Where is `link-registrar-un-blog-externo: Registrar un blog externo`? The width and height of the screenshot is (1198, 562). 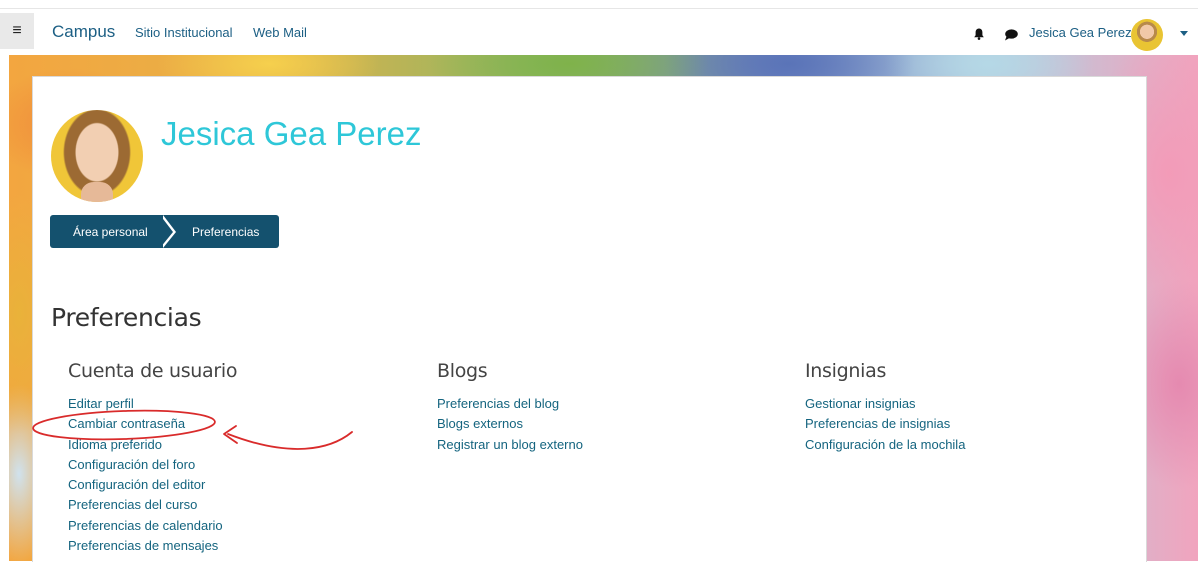 link-registrar-un-blog-externo: Registrar un blog externo is located at coordinates (510, 445).